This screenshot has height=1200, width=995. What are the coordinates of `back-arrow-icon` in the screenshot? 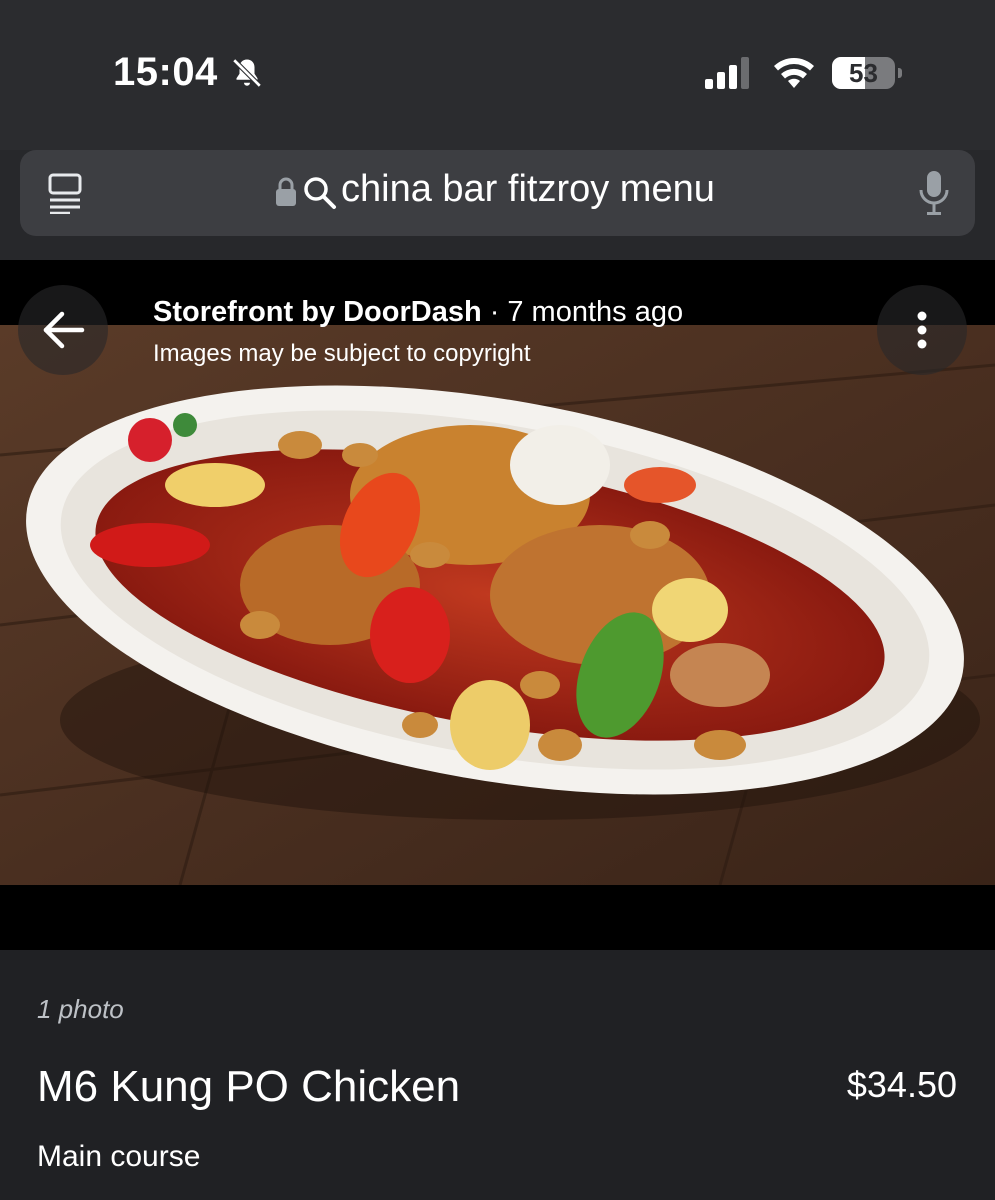 It's located at (64, 330).